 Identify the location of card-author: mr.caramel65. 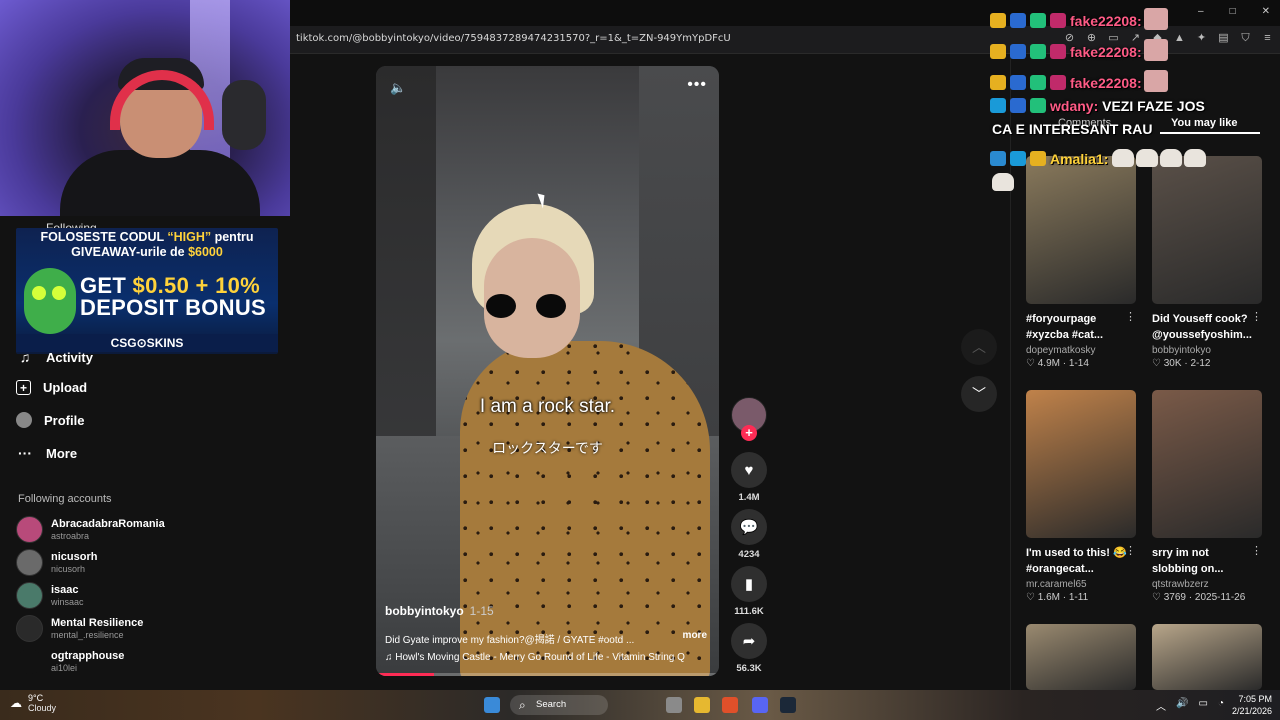
(1081, 584).